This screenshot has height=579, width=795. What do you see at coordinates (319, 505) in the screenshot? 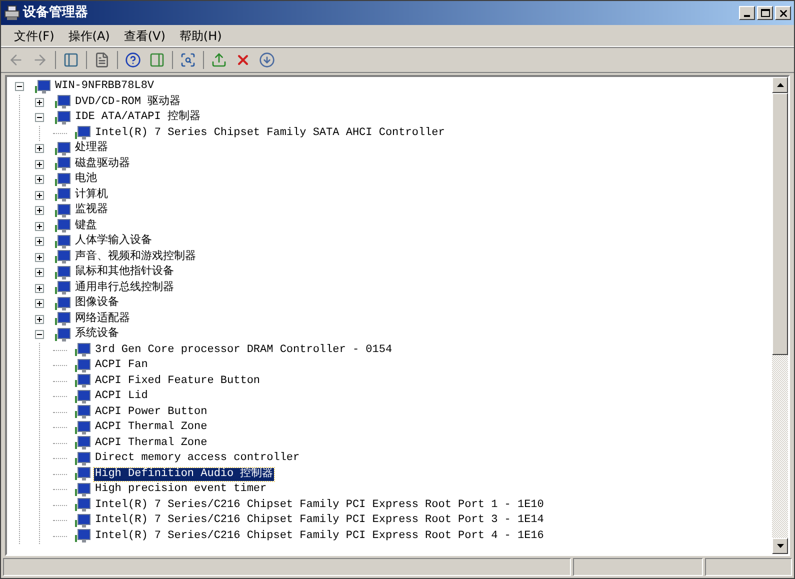
I see `tree-item: Intel(R) 7 Series/C216 Chipset Family PCI Express Root Port 1 - 1E10` at bounding box center [319, 505].